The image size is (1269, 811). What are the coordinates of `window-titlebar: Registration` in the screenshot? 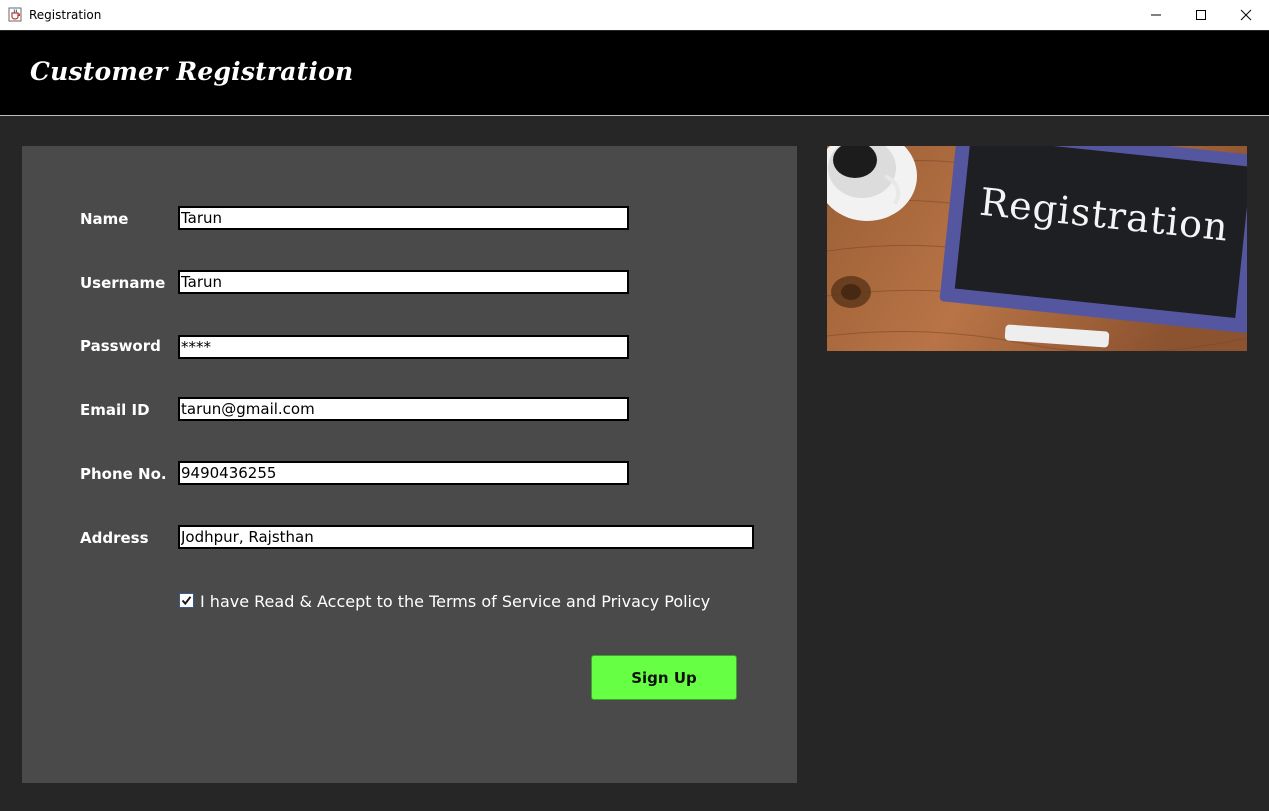 It's located at (634, 15).